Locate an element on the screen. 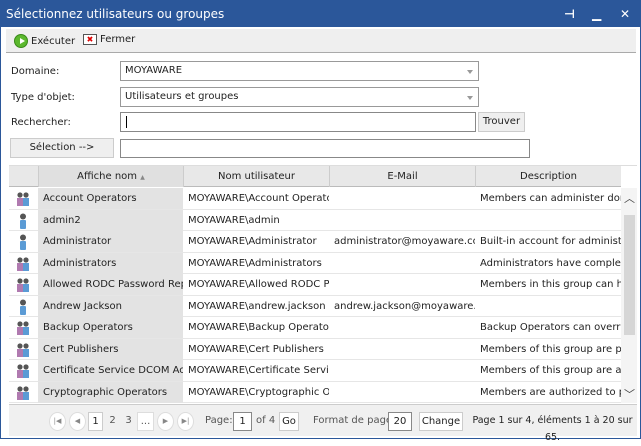  username-cell: MOYAWARE\andrew.jackson is located at coordinates (257, 306).